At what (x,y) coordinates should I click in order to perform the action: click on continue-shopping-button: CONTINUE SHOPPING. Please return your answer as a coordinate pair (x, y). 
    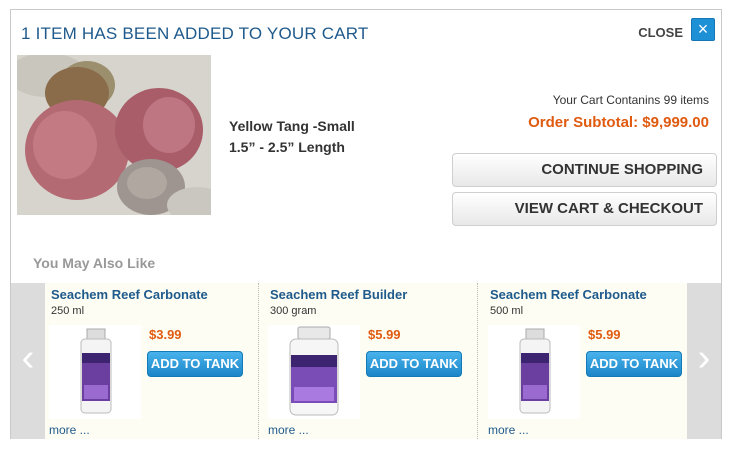
    Looking at the image, I should click on (584, 170).